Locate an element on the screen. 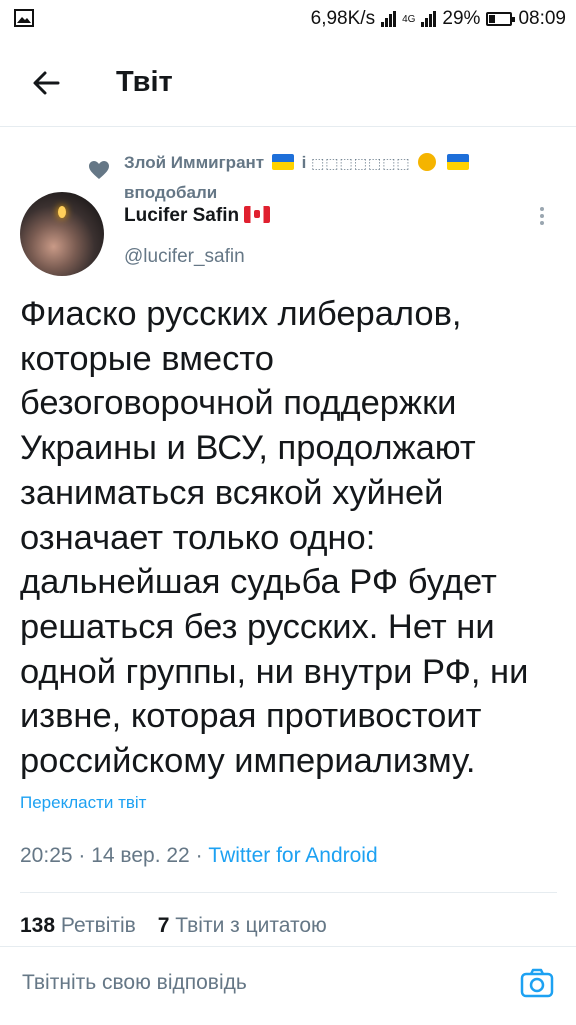 Image resolution: width=576 pixels, height=1025 pixels. camera-icon is located at coordinates (537, 983).